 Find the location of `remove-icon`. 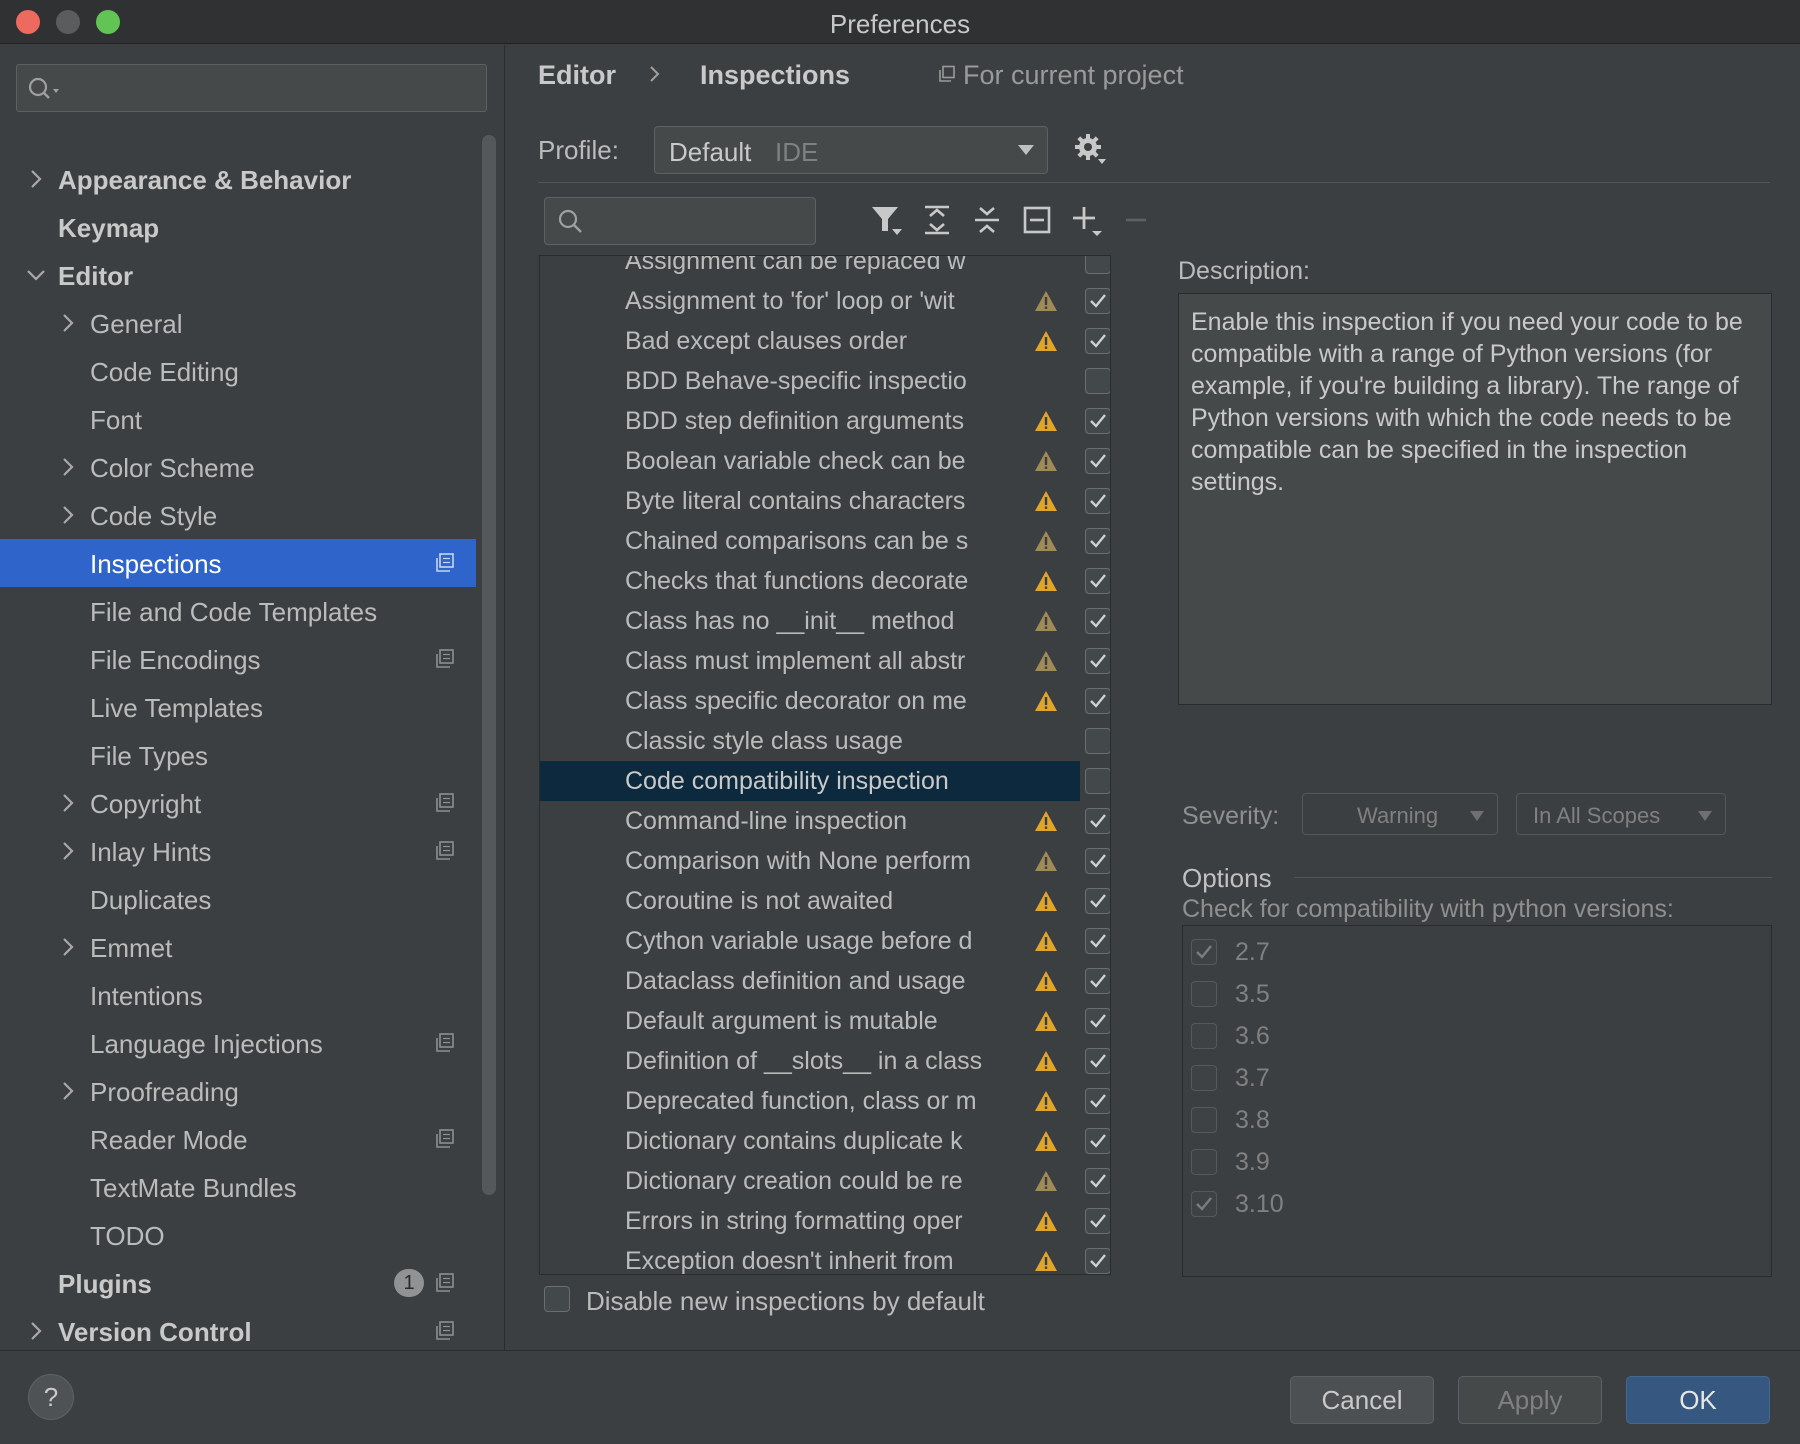

remove-icon is located at coordinates (1137, 220).